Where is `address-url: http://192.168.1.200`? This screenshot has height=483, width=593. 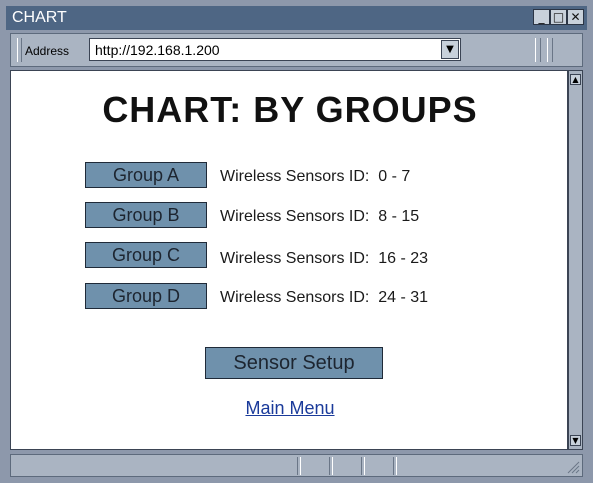 address-url: http://192.168.1.200 is located at coordinates (157, 50).